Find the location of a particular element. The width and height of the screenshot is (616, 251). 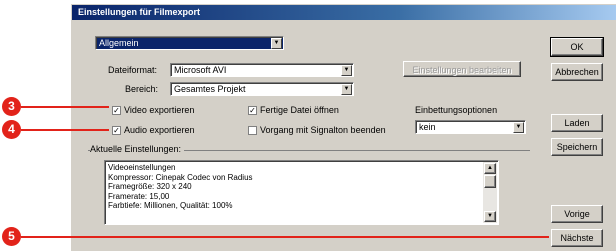

beep-label: Vorgang mit Signalton beenden is located at coordinates (323, 130).